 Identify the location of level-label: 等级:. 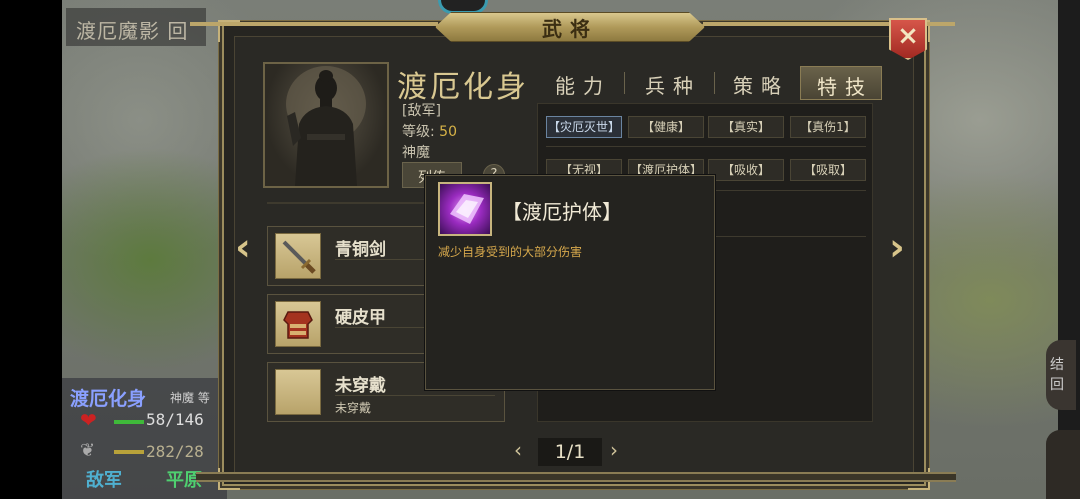
(418, 132).